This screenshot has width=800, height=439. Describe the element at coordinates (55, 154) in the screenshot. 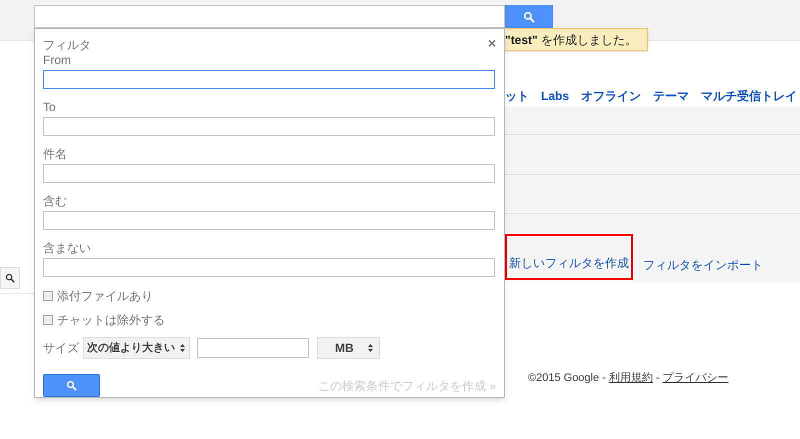

I see `field-label: 件名` at that location.